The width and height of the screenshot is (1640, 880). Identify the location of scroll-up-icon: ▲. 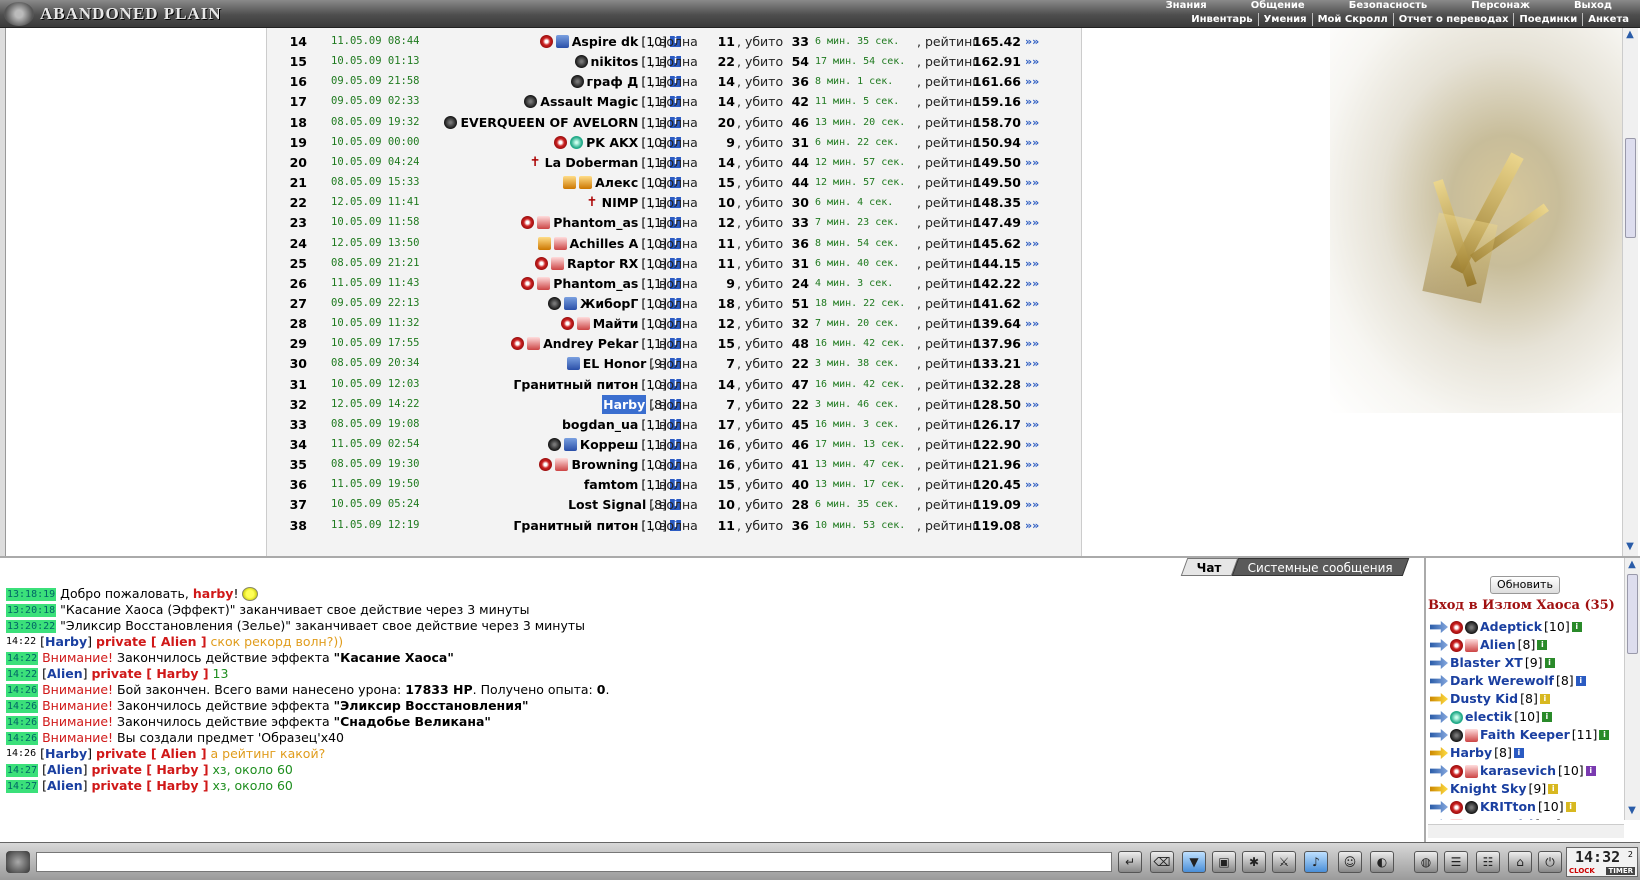
(1632, 565).